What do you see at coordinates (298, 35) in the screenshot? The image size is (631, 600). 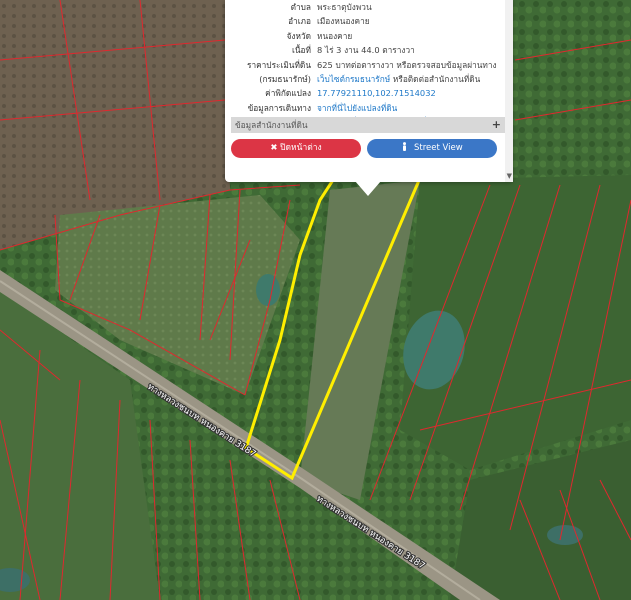 I see `info-label: จังหวัด` at bounding box center [298, 35].